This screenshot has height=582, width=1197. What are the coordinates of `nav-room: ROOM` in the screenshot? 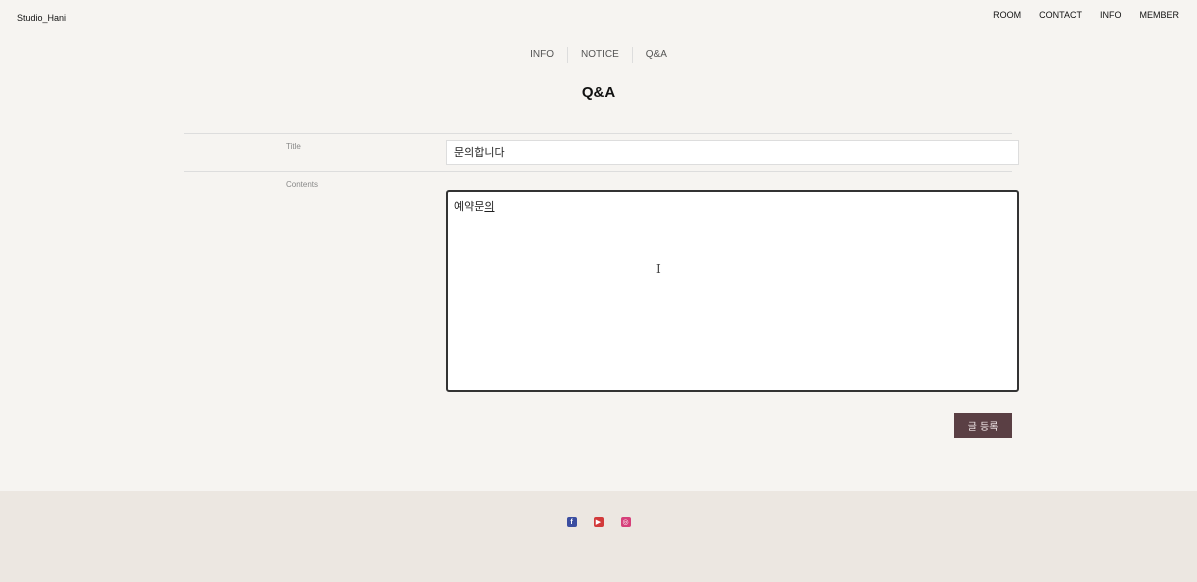 It's located at (1007, 15).